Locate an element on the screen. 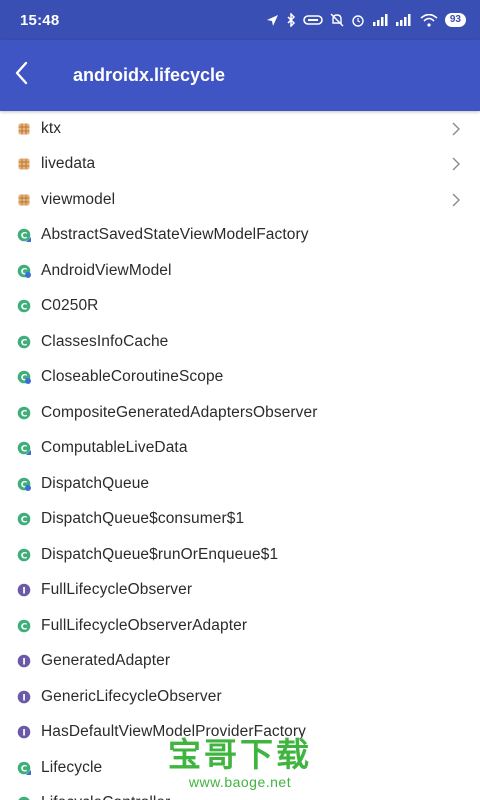  list-item: I GeneratedAdapter is located at coordinates (240, 662).